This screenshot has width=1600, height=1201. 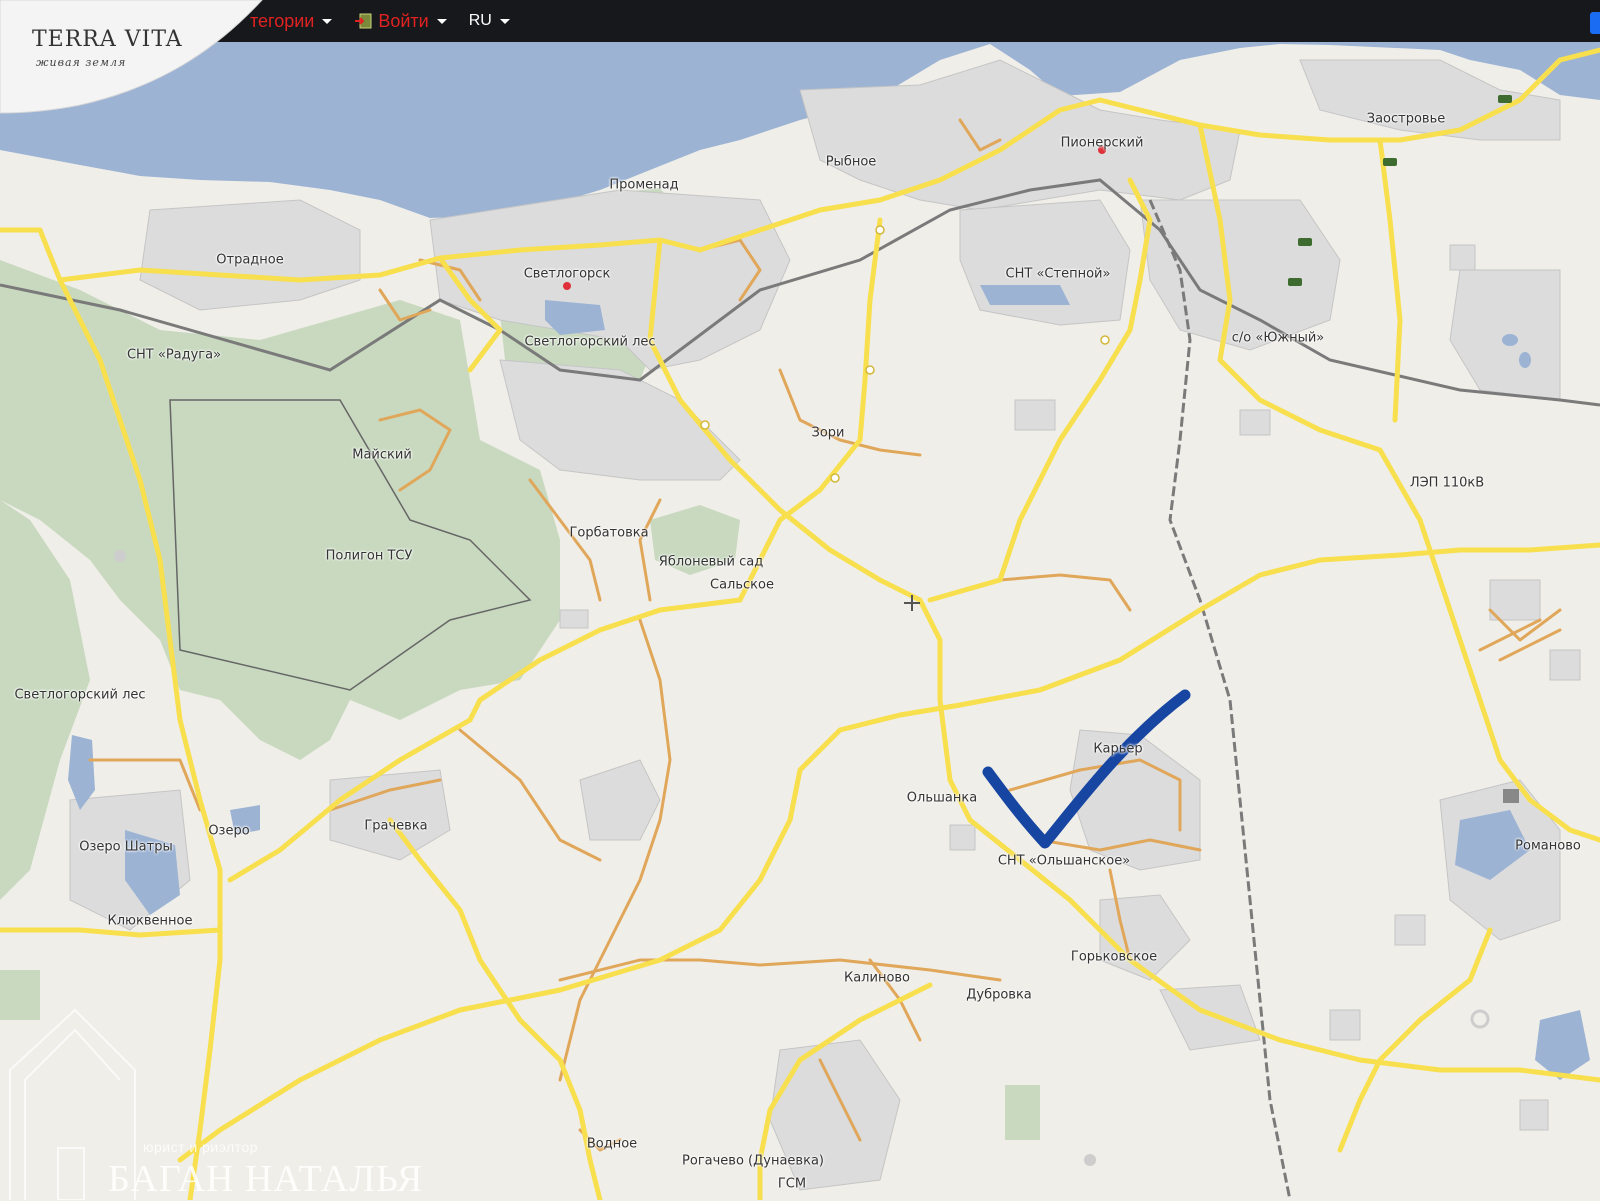 What do you see at coordinates (201, 1147) in the screenshot?
I see `watermark-subtitle: юрист и риэлтор` at bounding box center [201, 1147].